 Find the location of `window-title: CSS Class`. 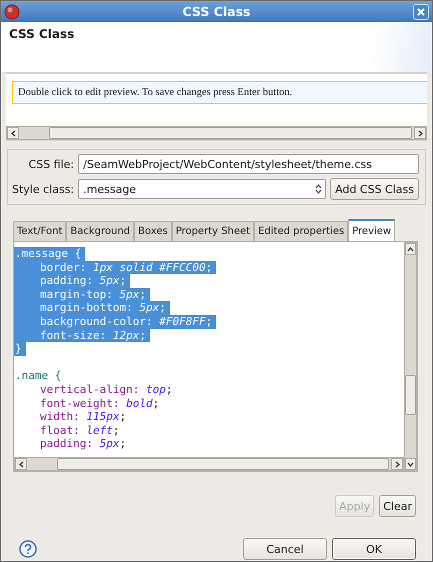

window-title: CSS Class is located at coordinates (217, 11).